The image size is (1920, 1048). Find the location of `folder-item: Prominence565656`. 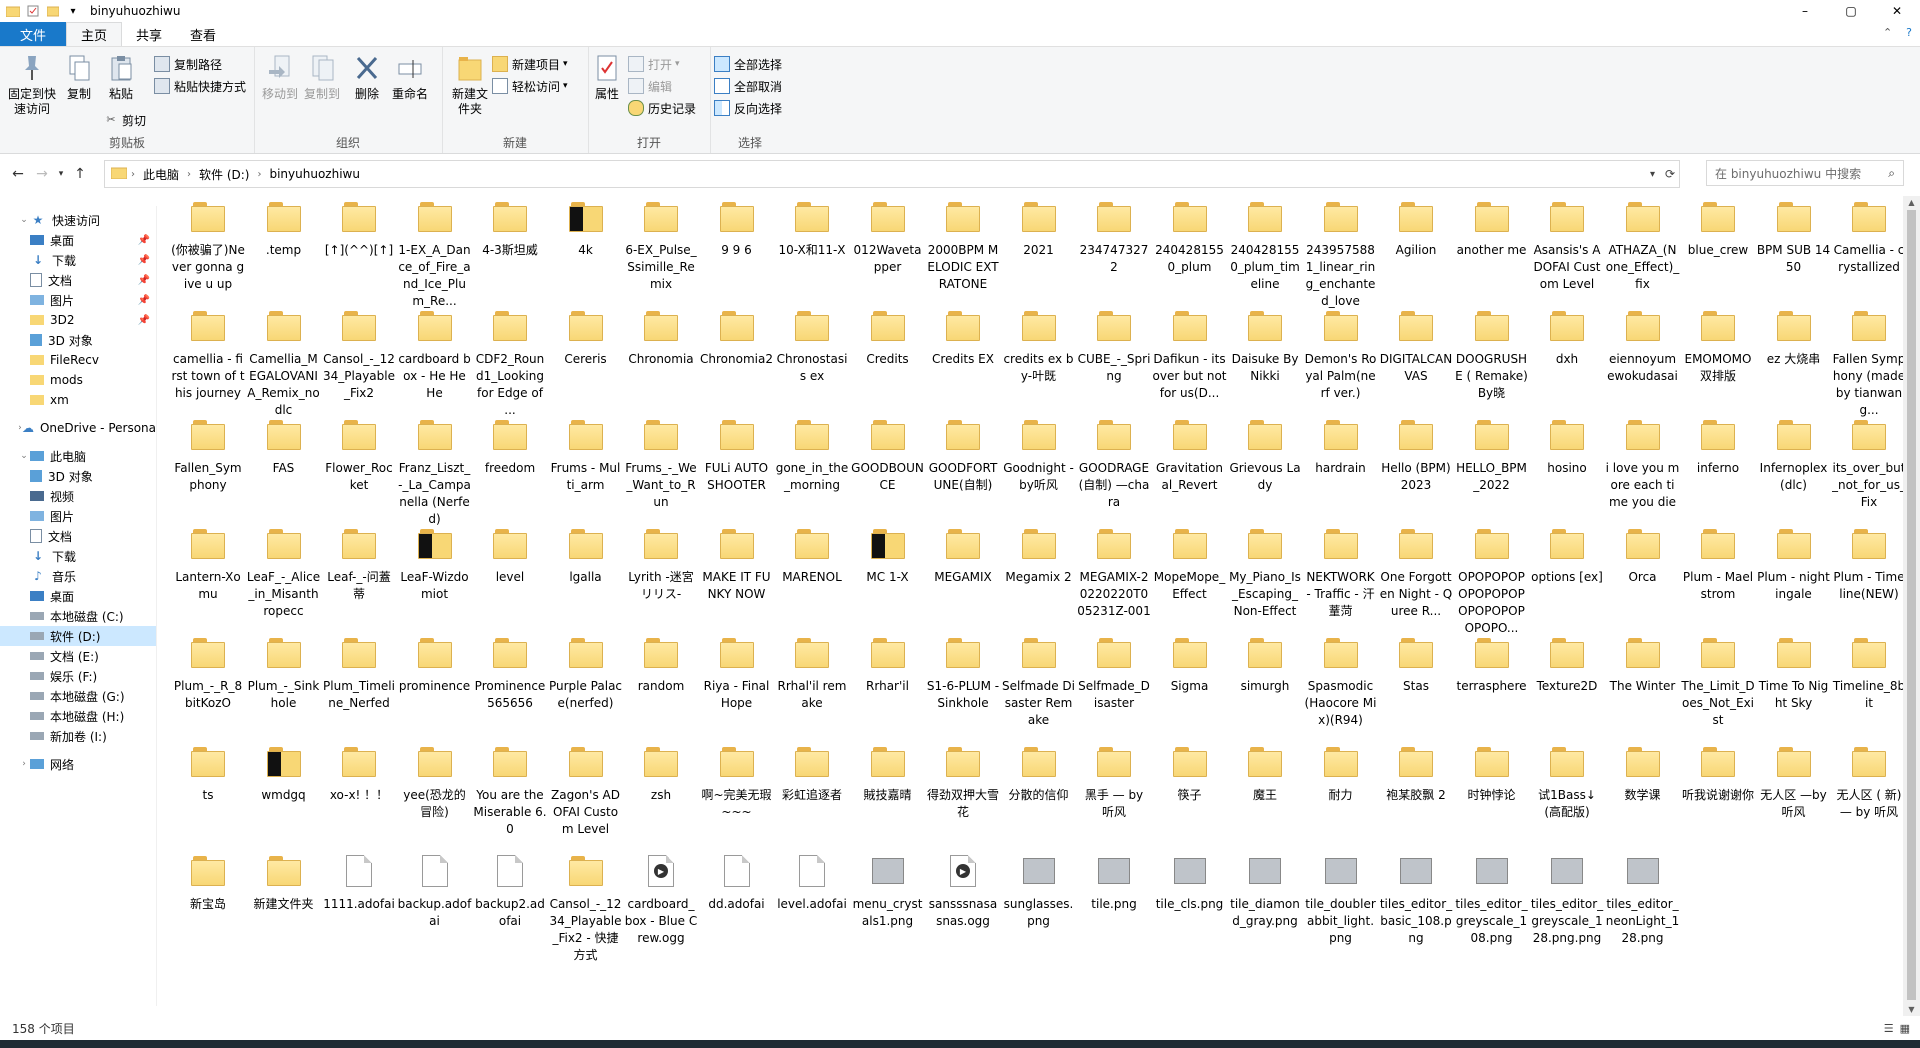

folder-item: Prominence565656 is located at coordinates (510, 672).